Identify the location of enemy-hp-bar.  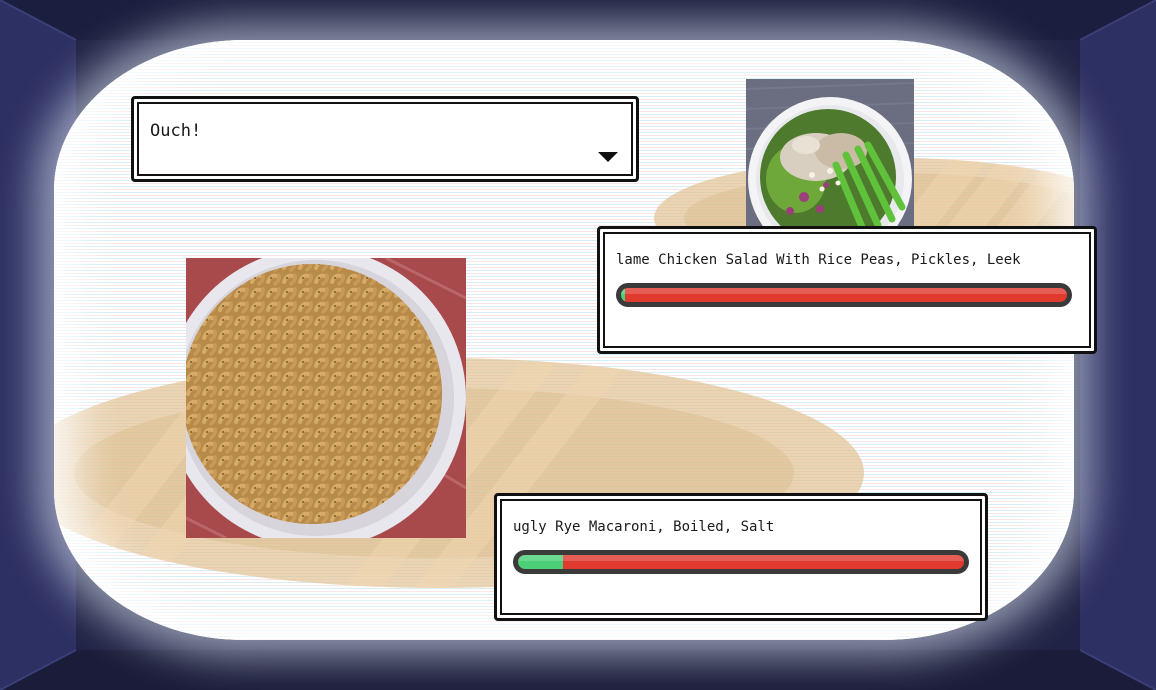
(844, 295).